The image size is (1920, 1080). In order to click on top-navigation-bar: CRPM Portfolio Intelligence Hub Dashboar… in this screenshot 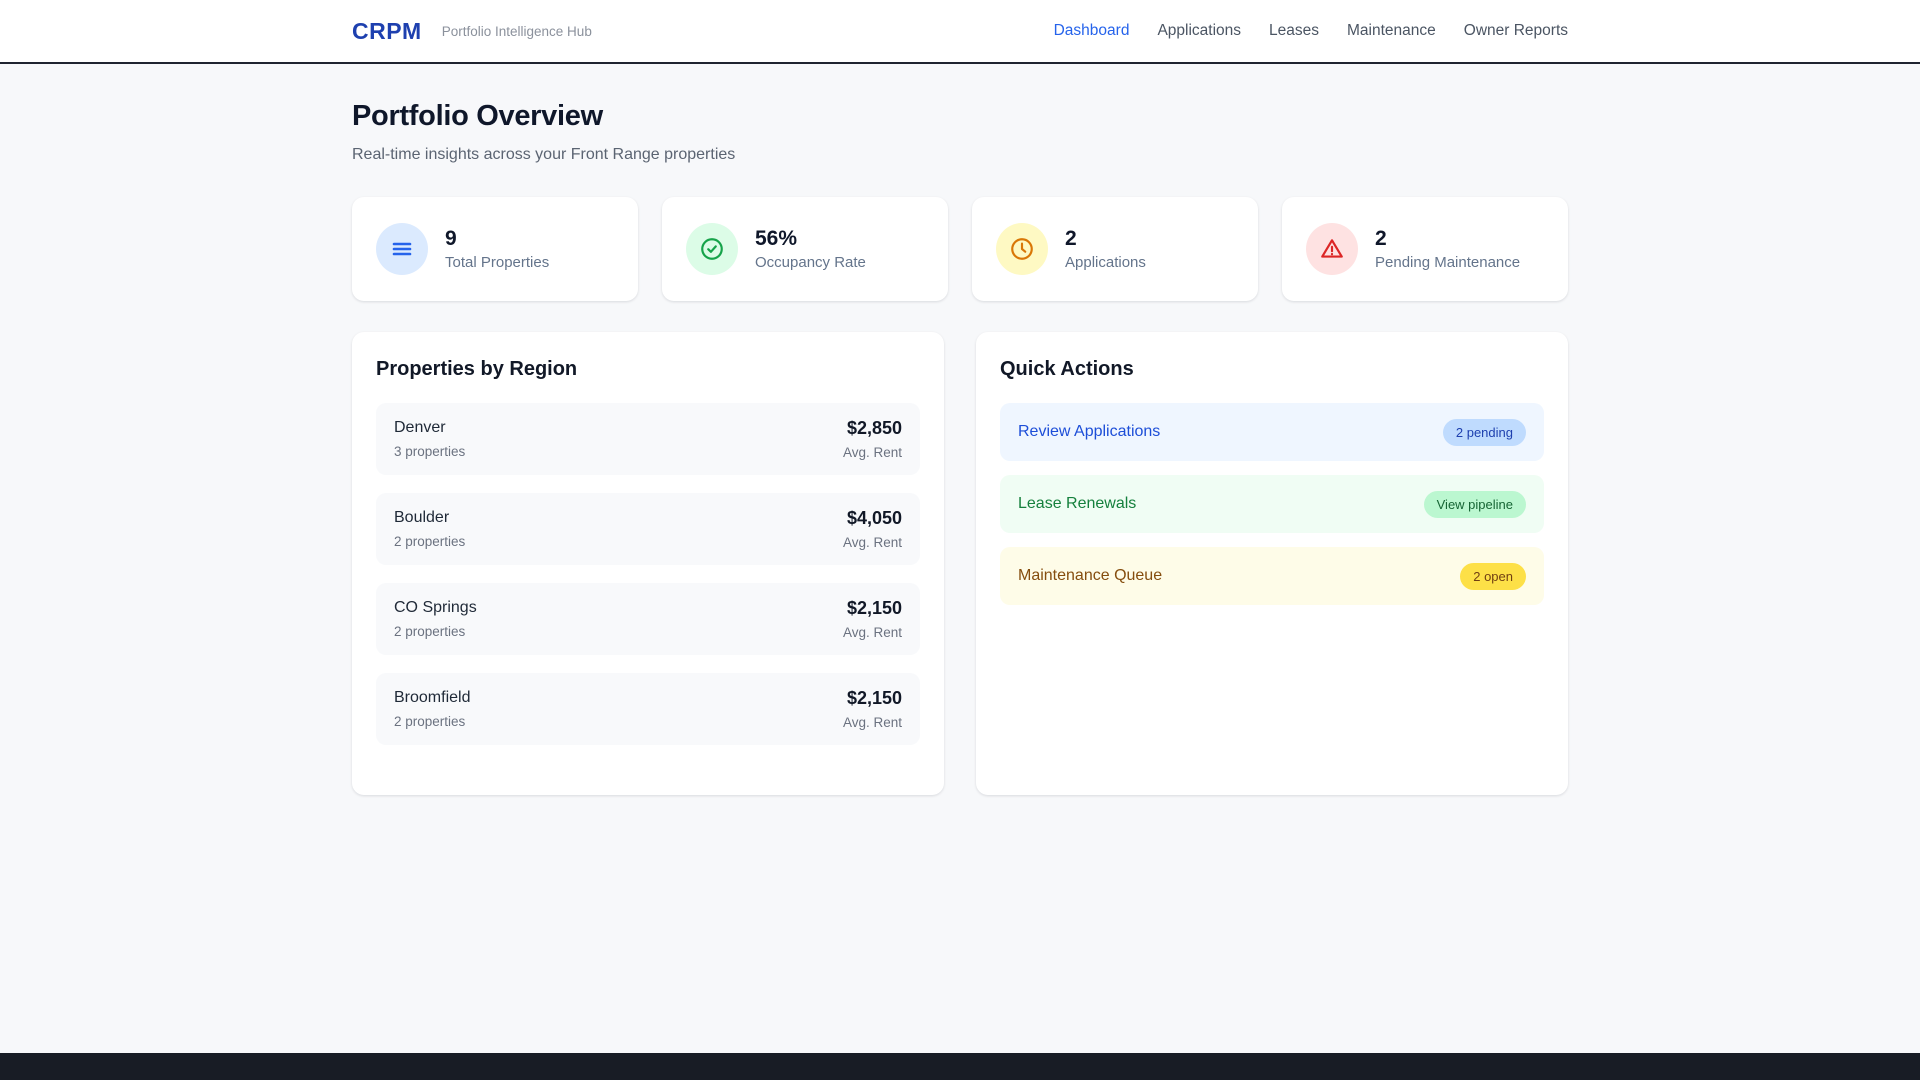, I will do `click(960, 32)`.